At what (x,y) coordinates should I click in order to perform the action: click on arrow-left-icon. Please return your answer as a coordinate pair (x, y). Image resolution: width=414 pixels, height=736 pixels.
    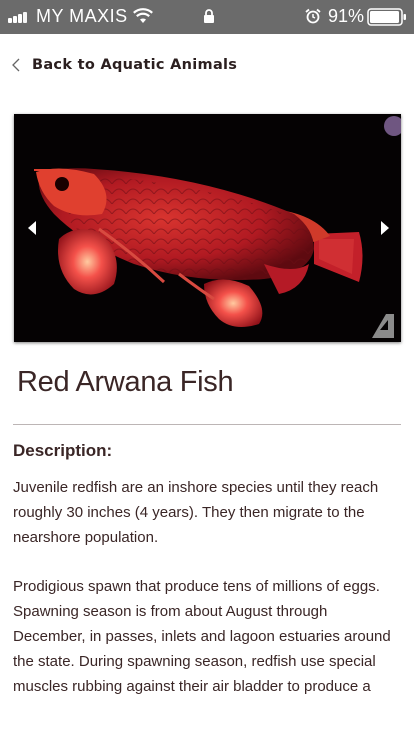
    Looking at the image, I should click on (32, 228).